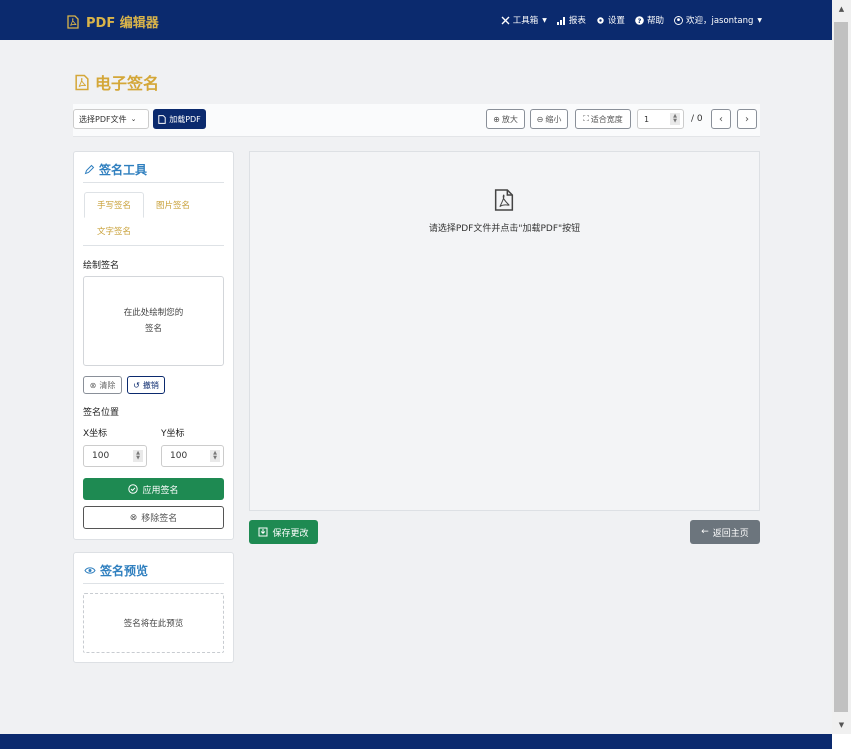  What do you see at coordinates (150, 385) in the screenshot?
I see `undo-label: 撤销` at bounding box center [150, 385].